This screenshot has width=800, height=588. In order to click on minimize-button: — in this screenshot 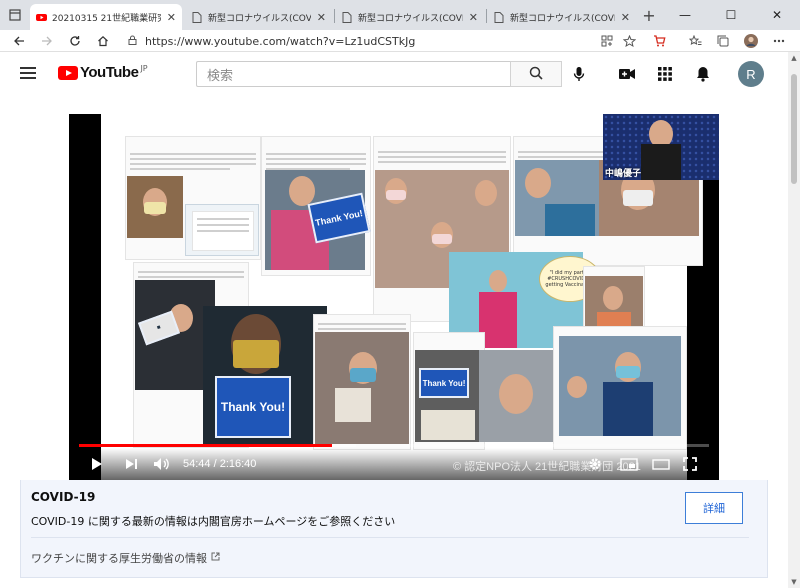, I will do `click(685, 15)`.